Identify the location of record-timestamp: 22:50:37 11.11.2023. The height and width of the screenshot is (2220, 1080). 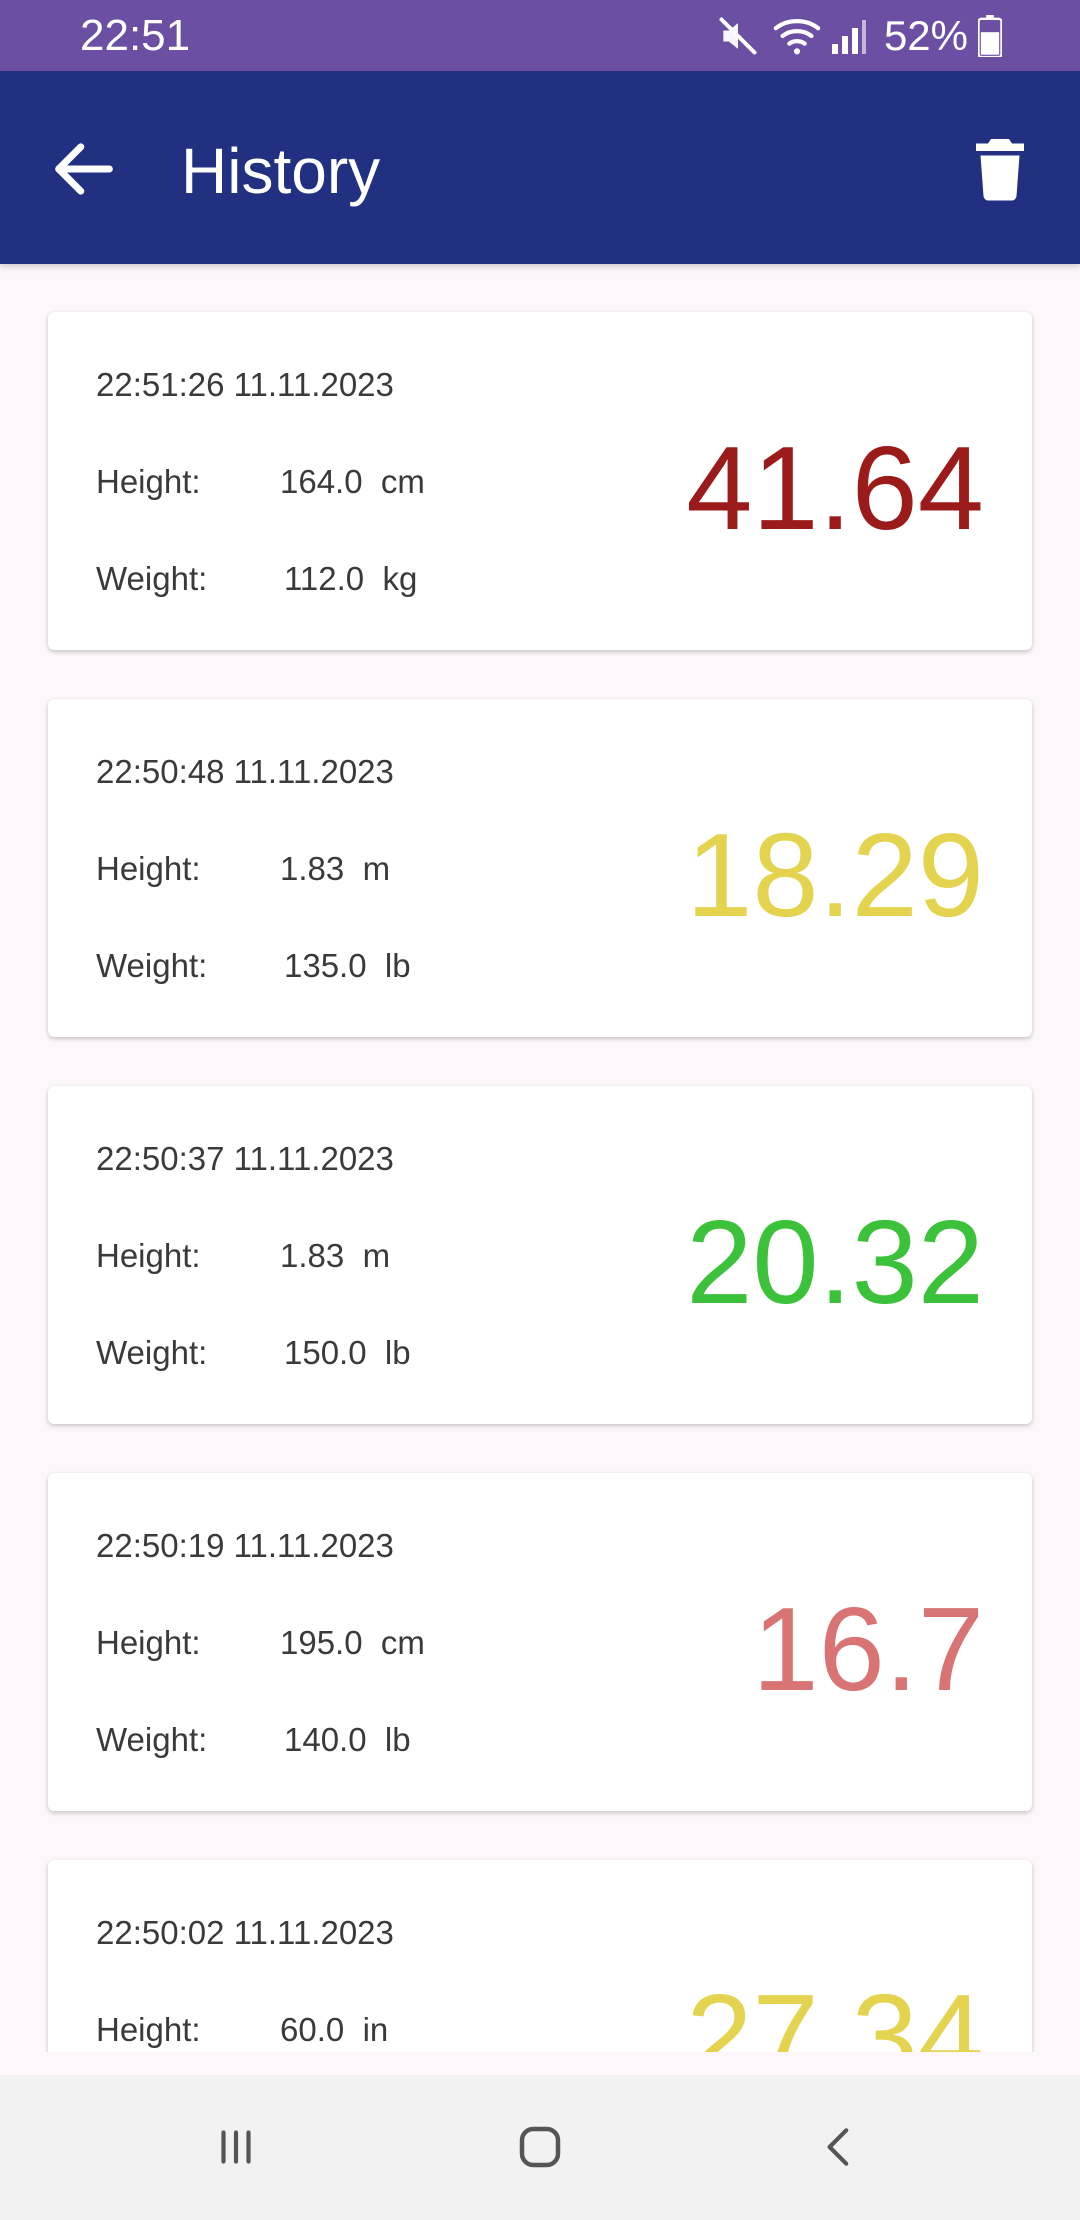
(245, 1158).